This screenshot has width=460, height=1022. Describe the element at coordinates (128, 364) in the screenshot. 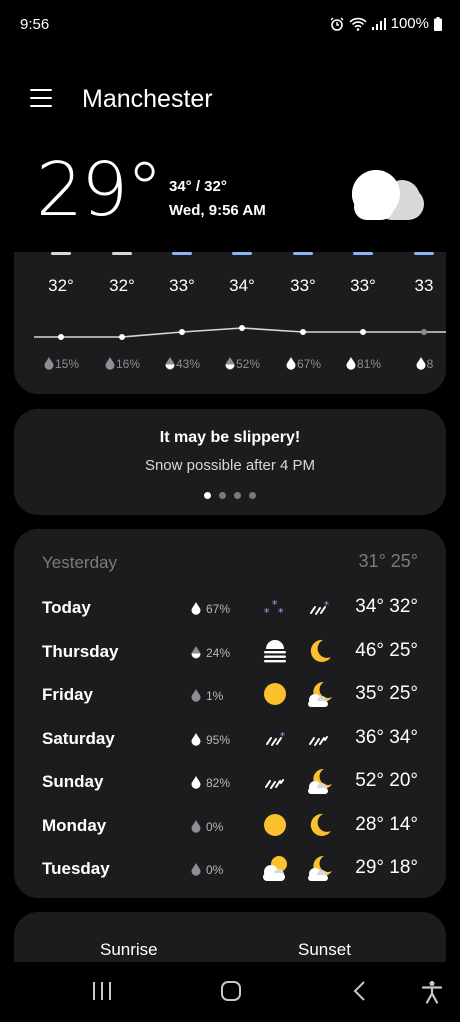

I see `hour-precip-value: 16%` at that location.